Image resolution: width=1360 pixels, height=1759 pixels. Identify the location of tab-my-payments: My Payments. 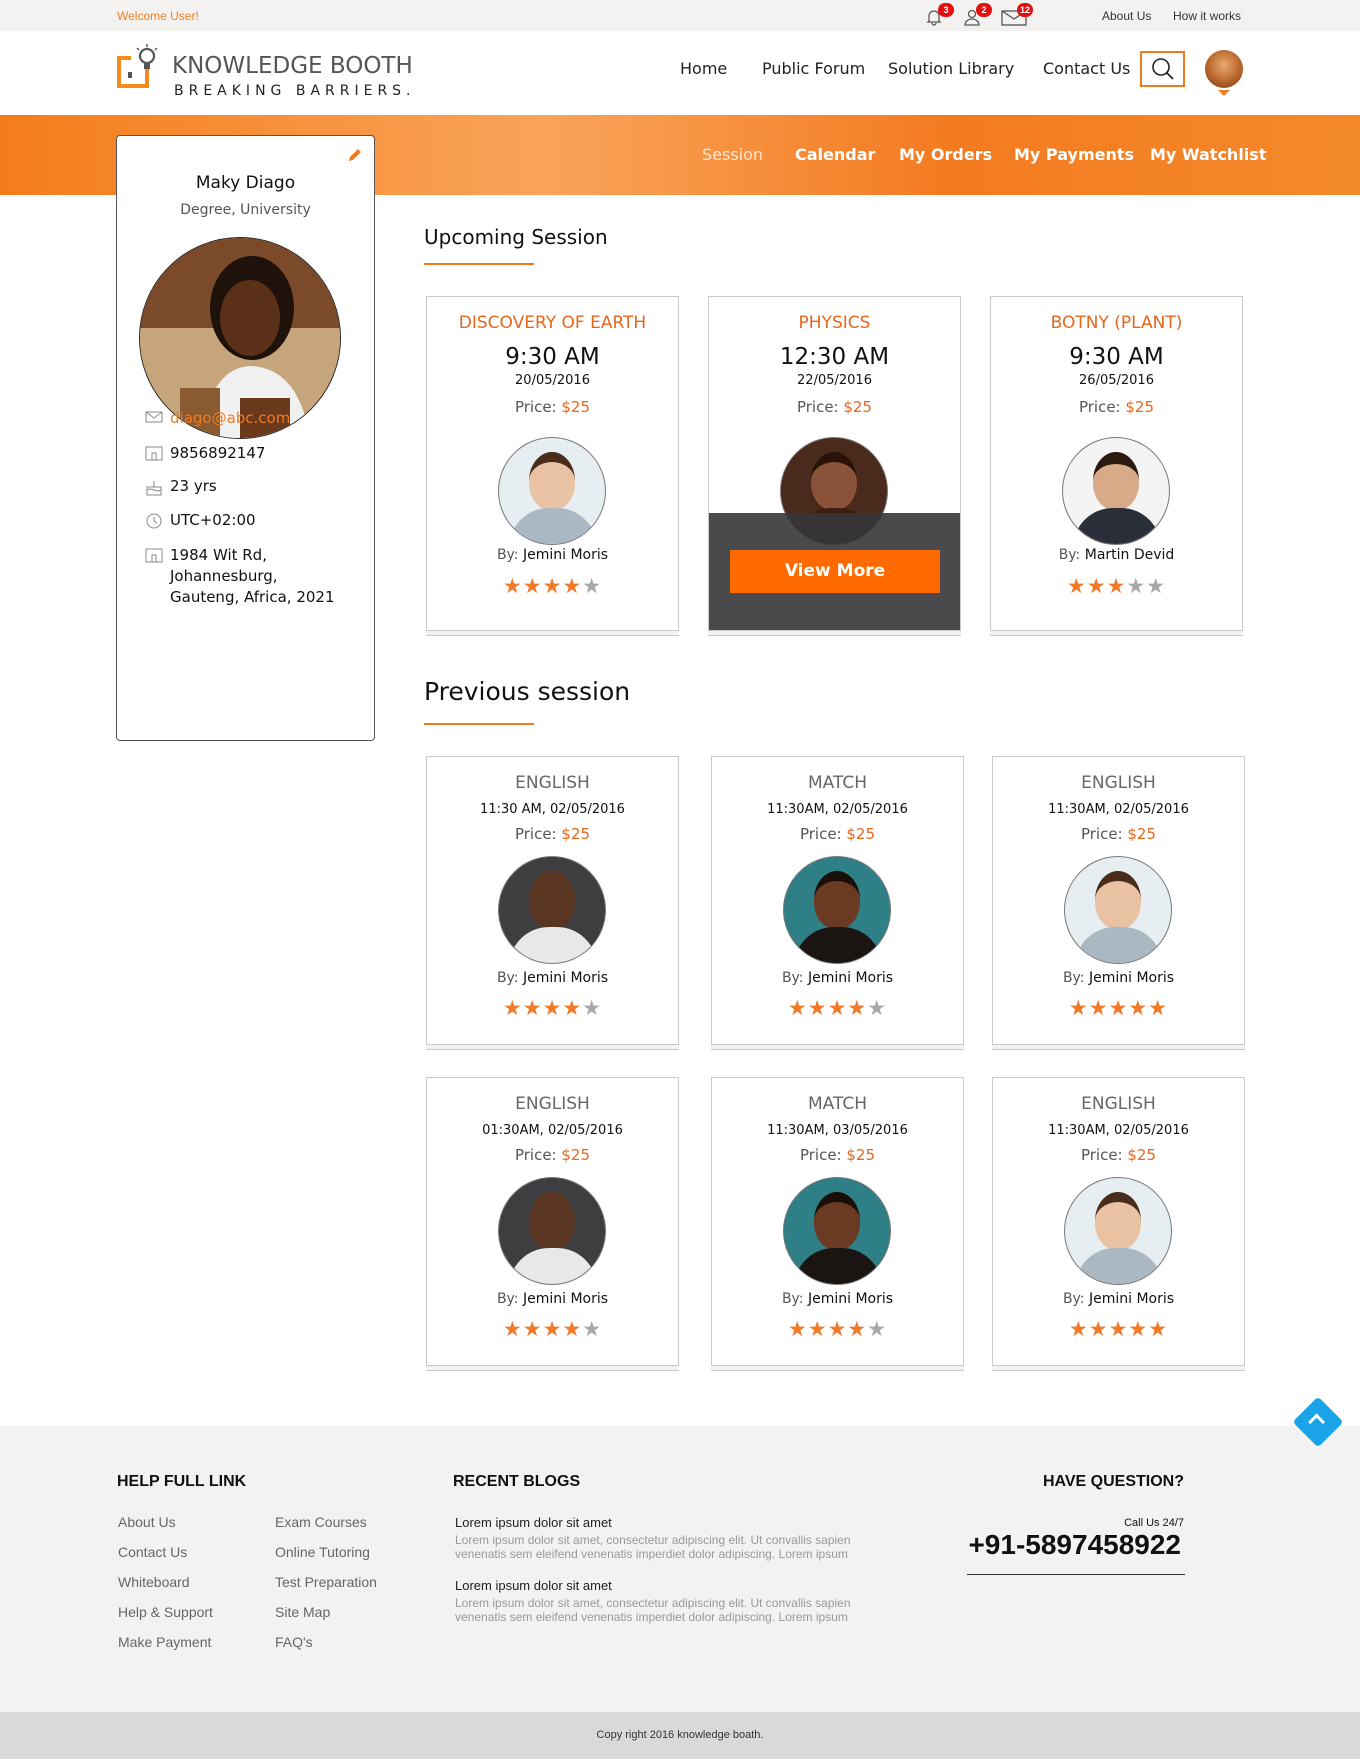
(1074, 154).